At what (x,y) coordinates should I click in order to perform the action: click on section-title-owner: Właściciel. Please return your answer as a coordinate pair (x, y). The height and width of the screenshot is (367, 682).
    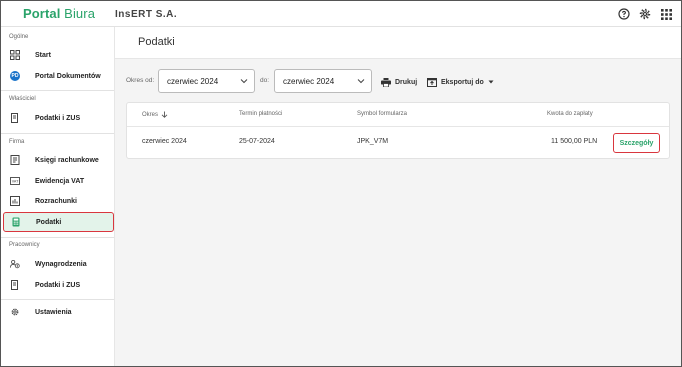
    Looking at the image, I should click on (22, 99).